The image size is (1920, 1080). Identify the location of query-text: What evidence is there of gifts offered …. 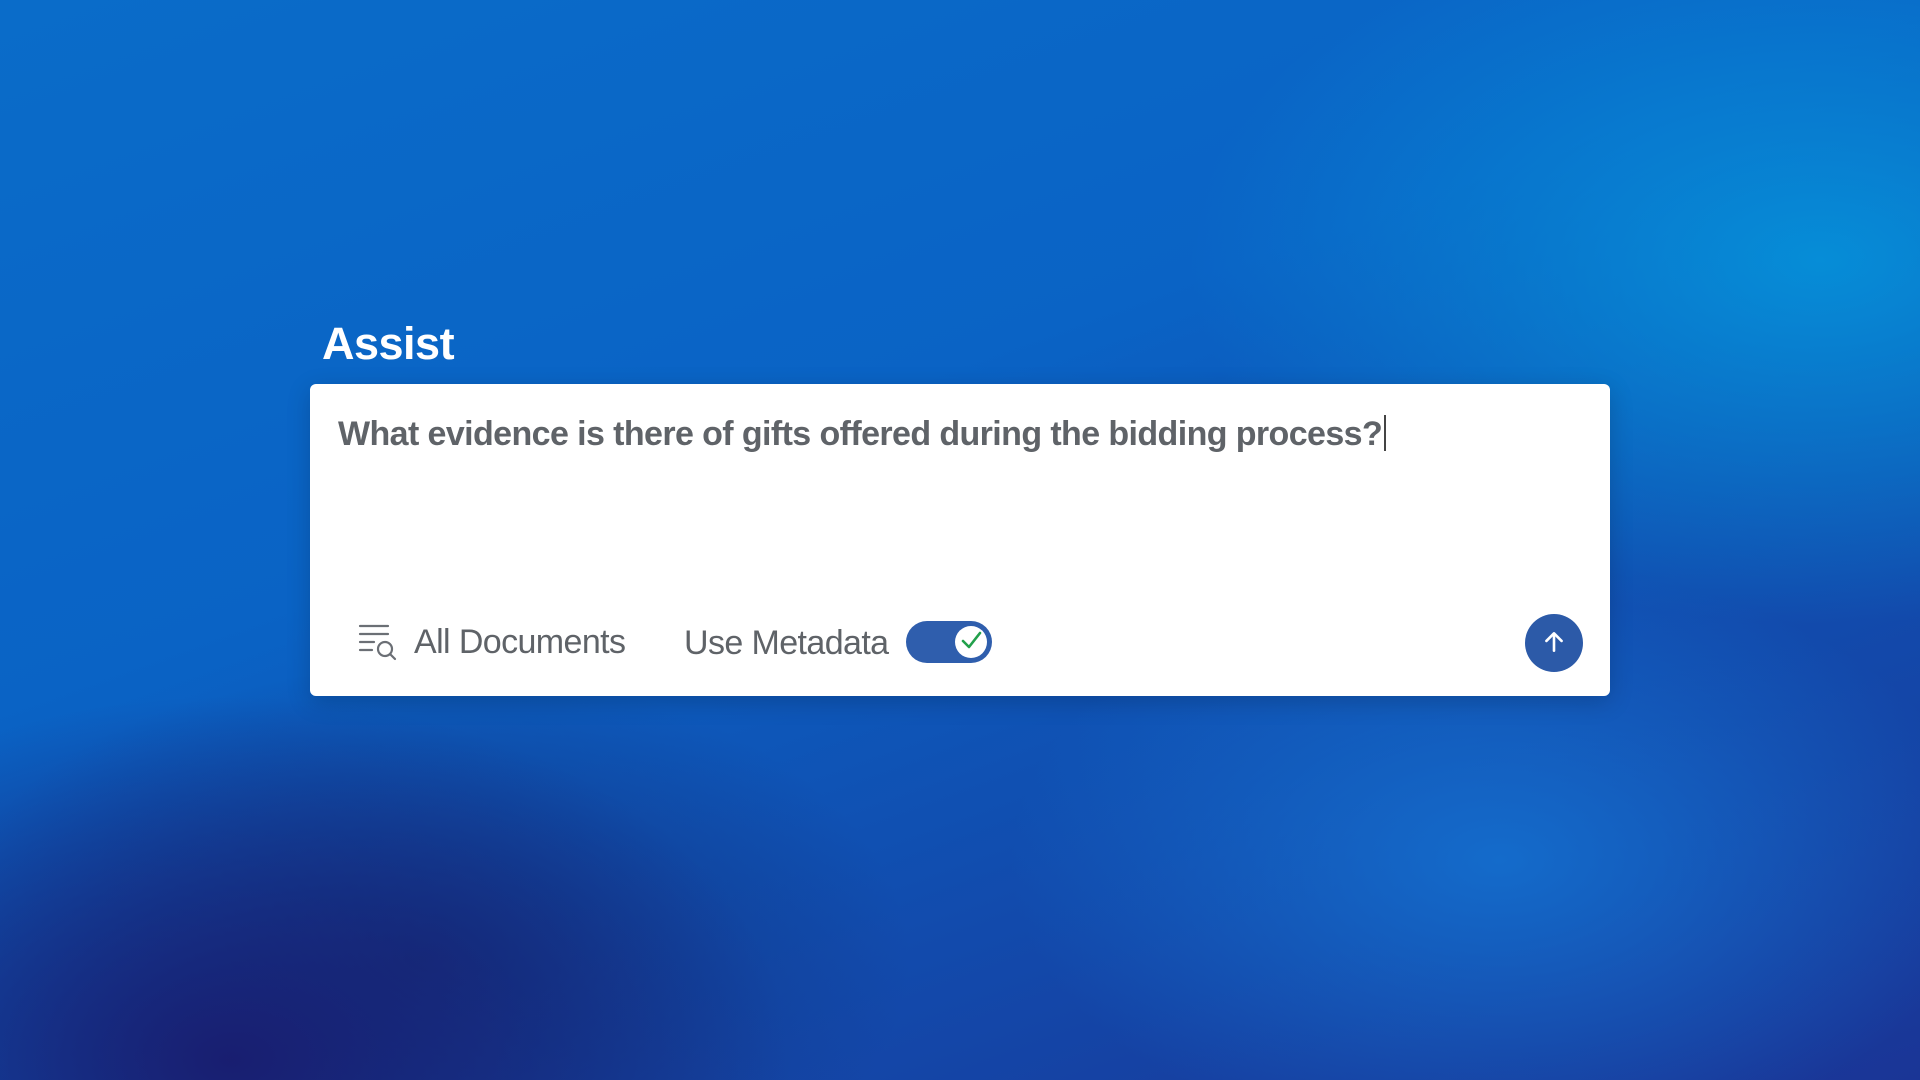
(860, 434).